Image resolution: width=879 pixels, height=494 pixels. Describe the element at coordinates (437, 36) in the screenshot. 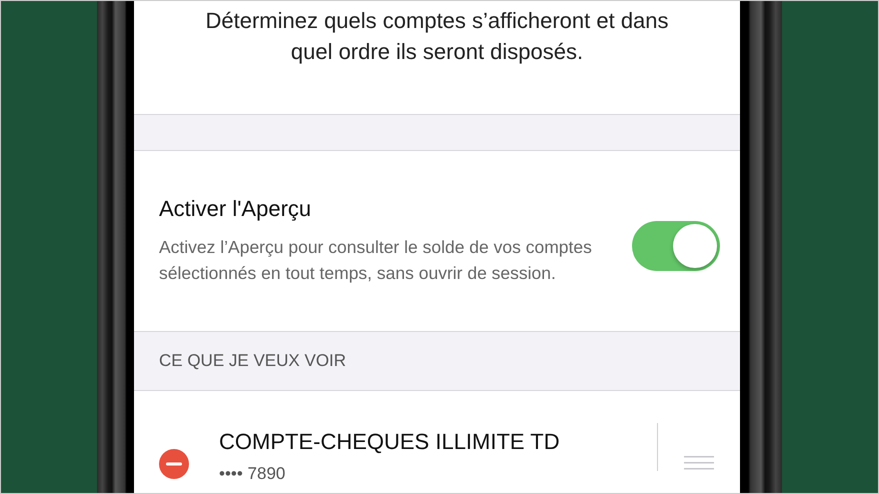

I see `intro-text: Déterminez quels comptes s’afficheront et dans quel ordre ils seront disposés.` at that location.